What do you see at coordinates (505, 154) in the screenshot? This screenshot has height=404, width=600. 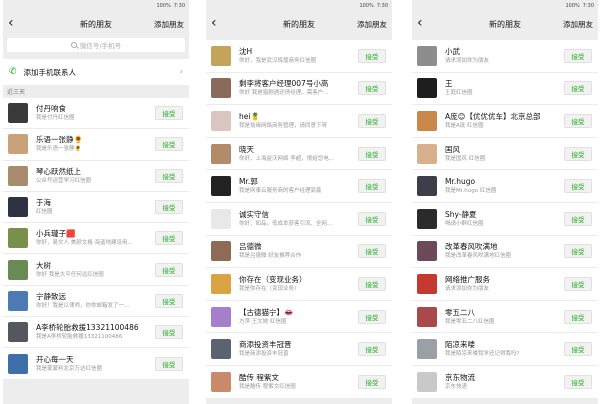 I see `friend-request-row: 国风 我是国风 红信圈 接受` at bounding box center [505, 154].